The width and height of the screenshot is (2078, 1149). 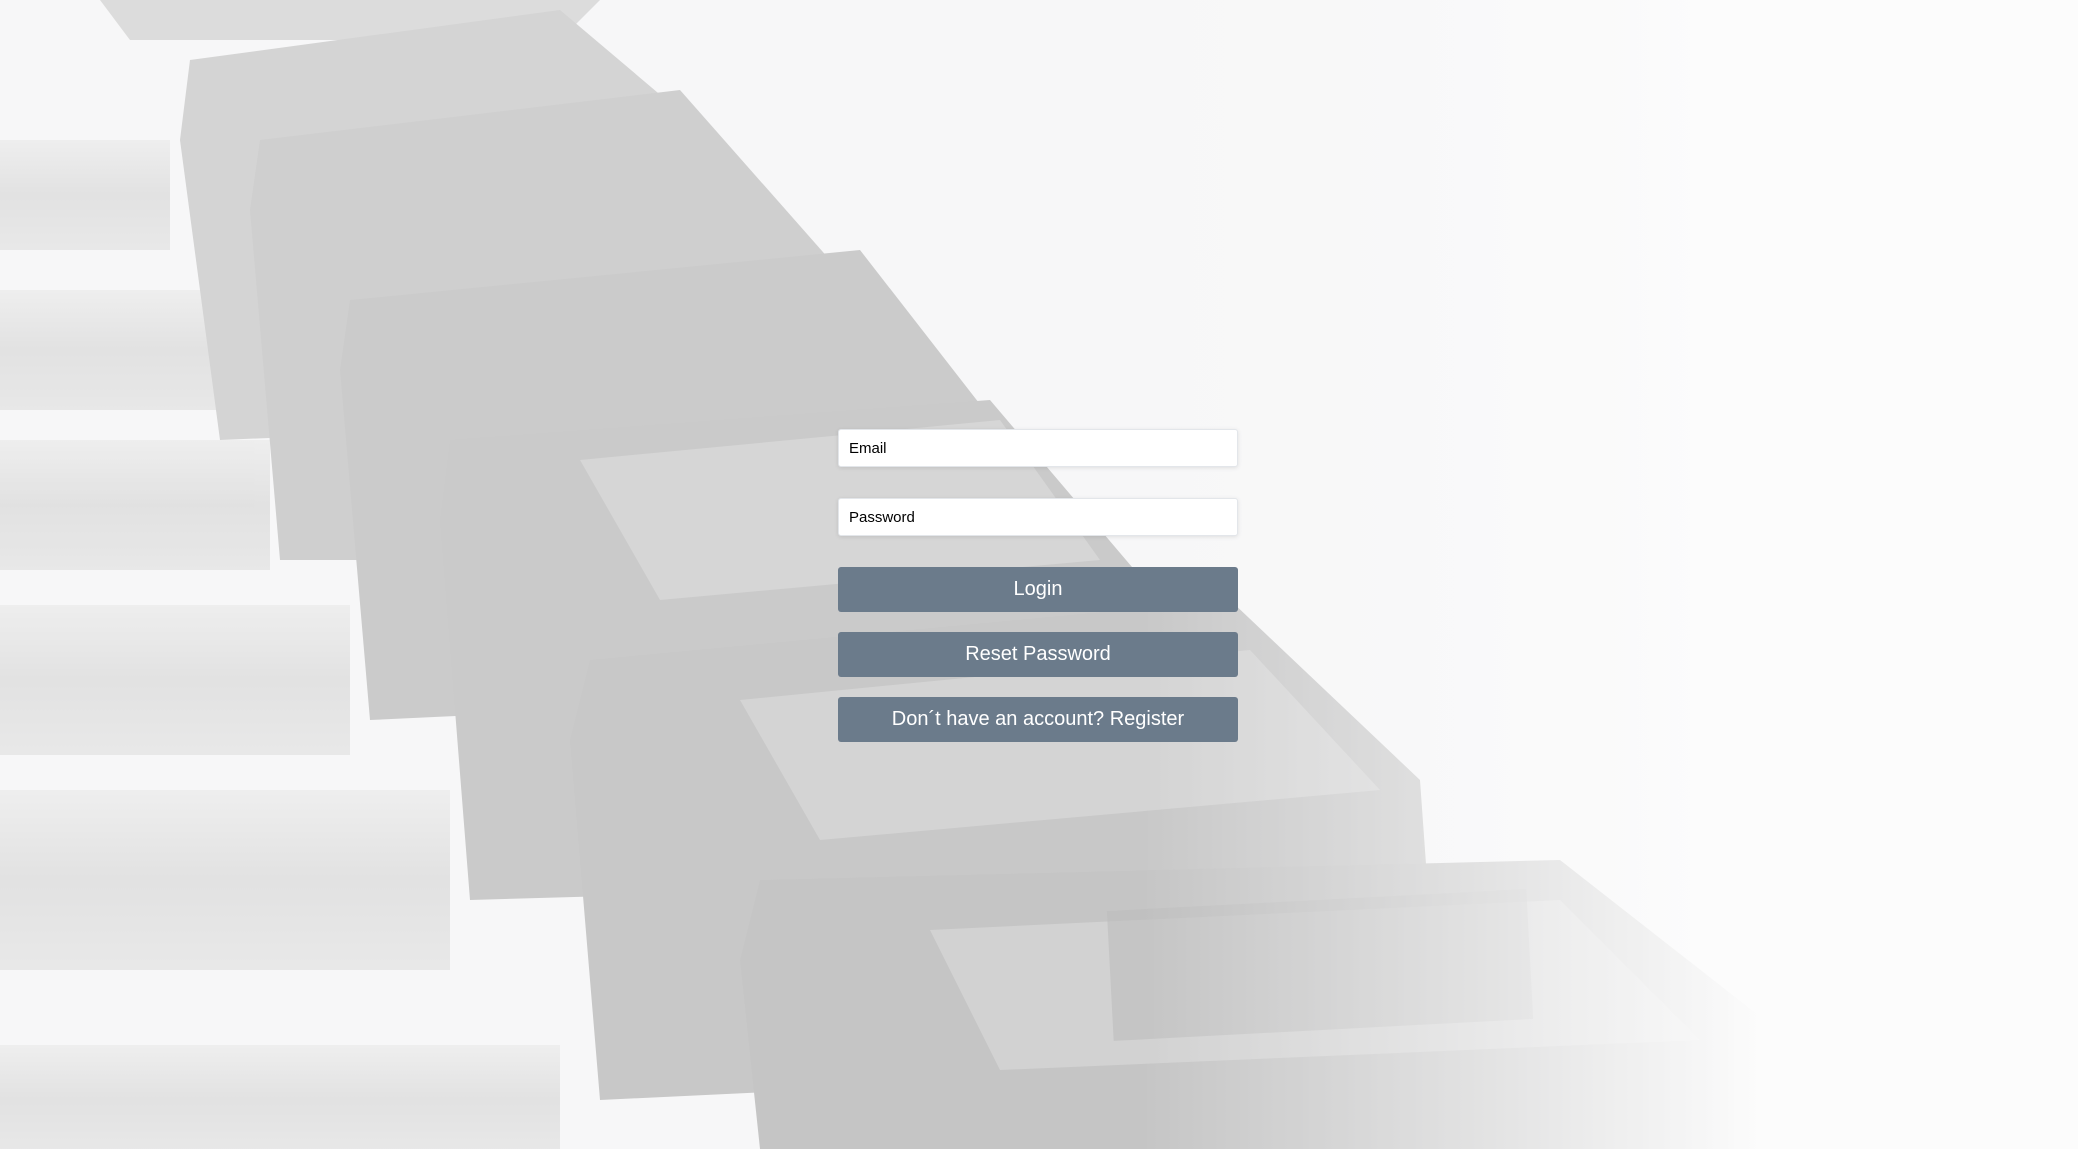 I want to click on register-button: Don´t have an account? Register, so click(x=1038, y=719).